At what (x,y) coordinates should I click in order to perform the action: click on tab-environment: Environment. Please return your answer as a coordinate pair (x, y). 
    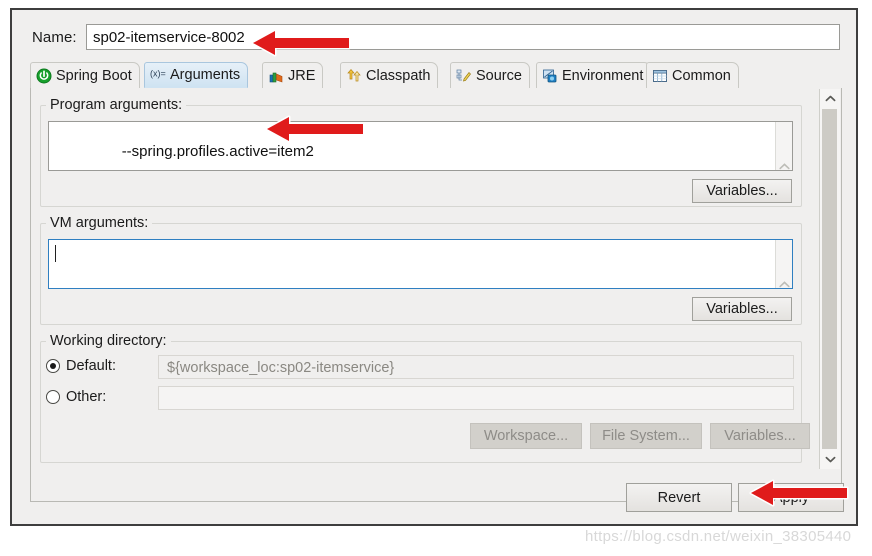
    Looking at the image, I should click on (594, 75).